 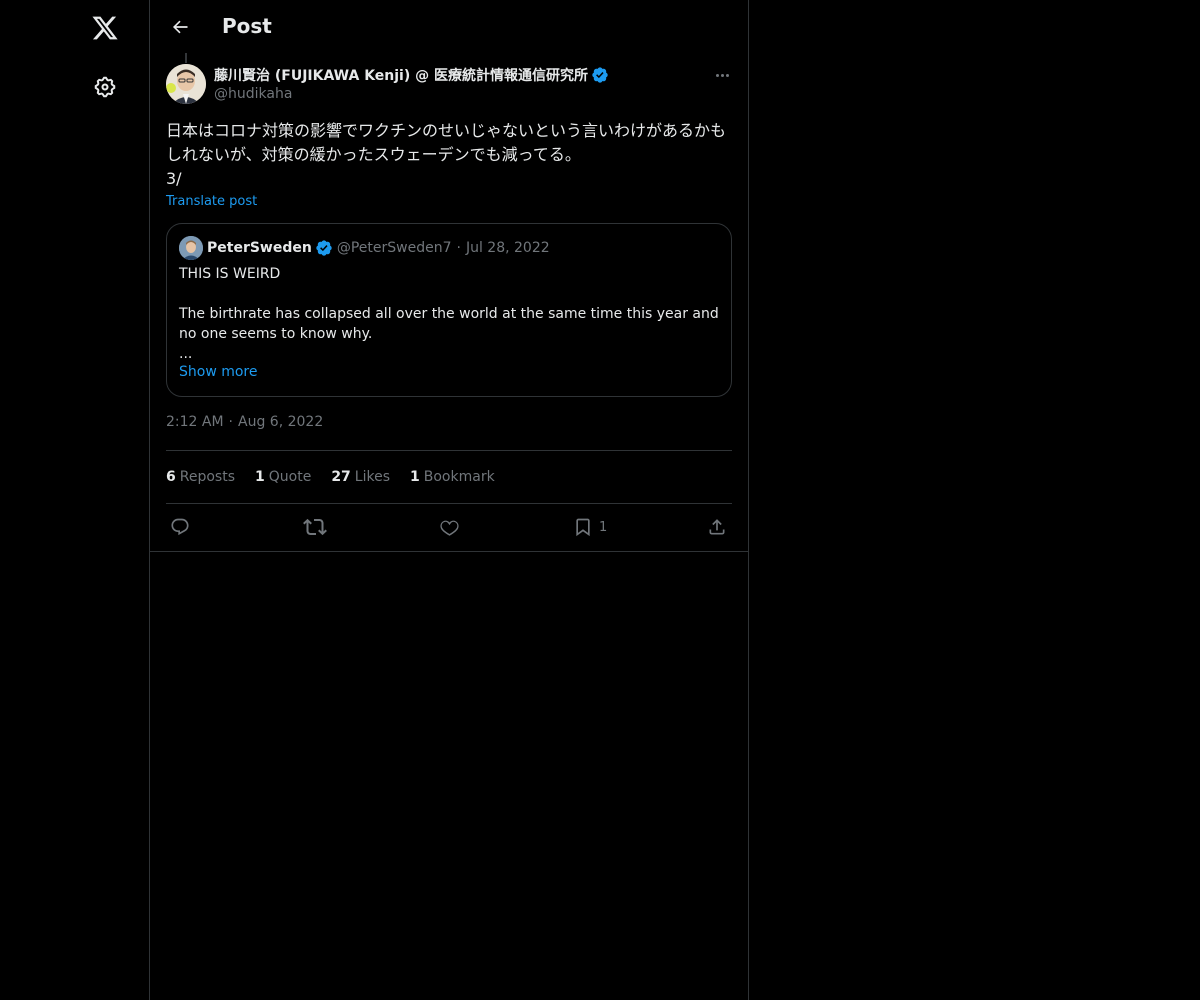 I want to click on reply-icon, so click(x=180, y=527).